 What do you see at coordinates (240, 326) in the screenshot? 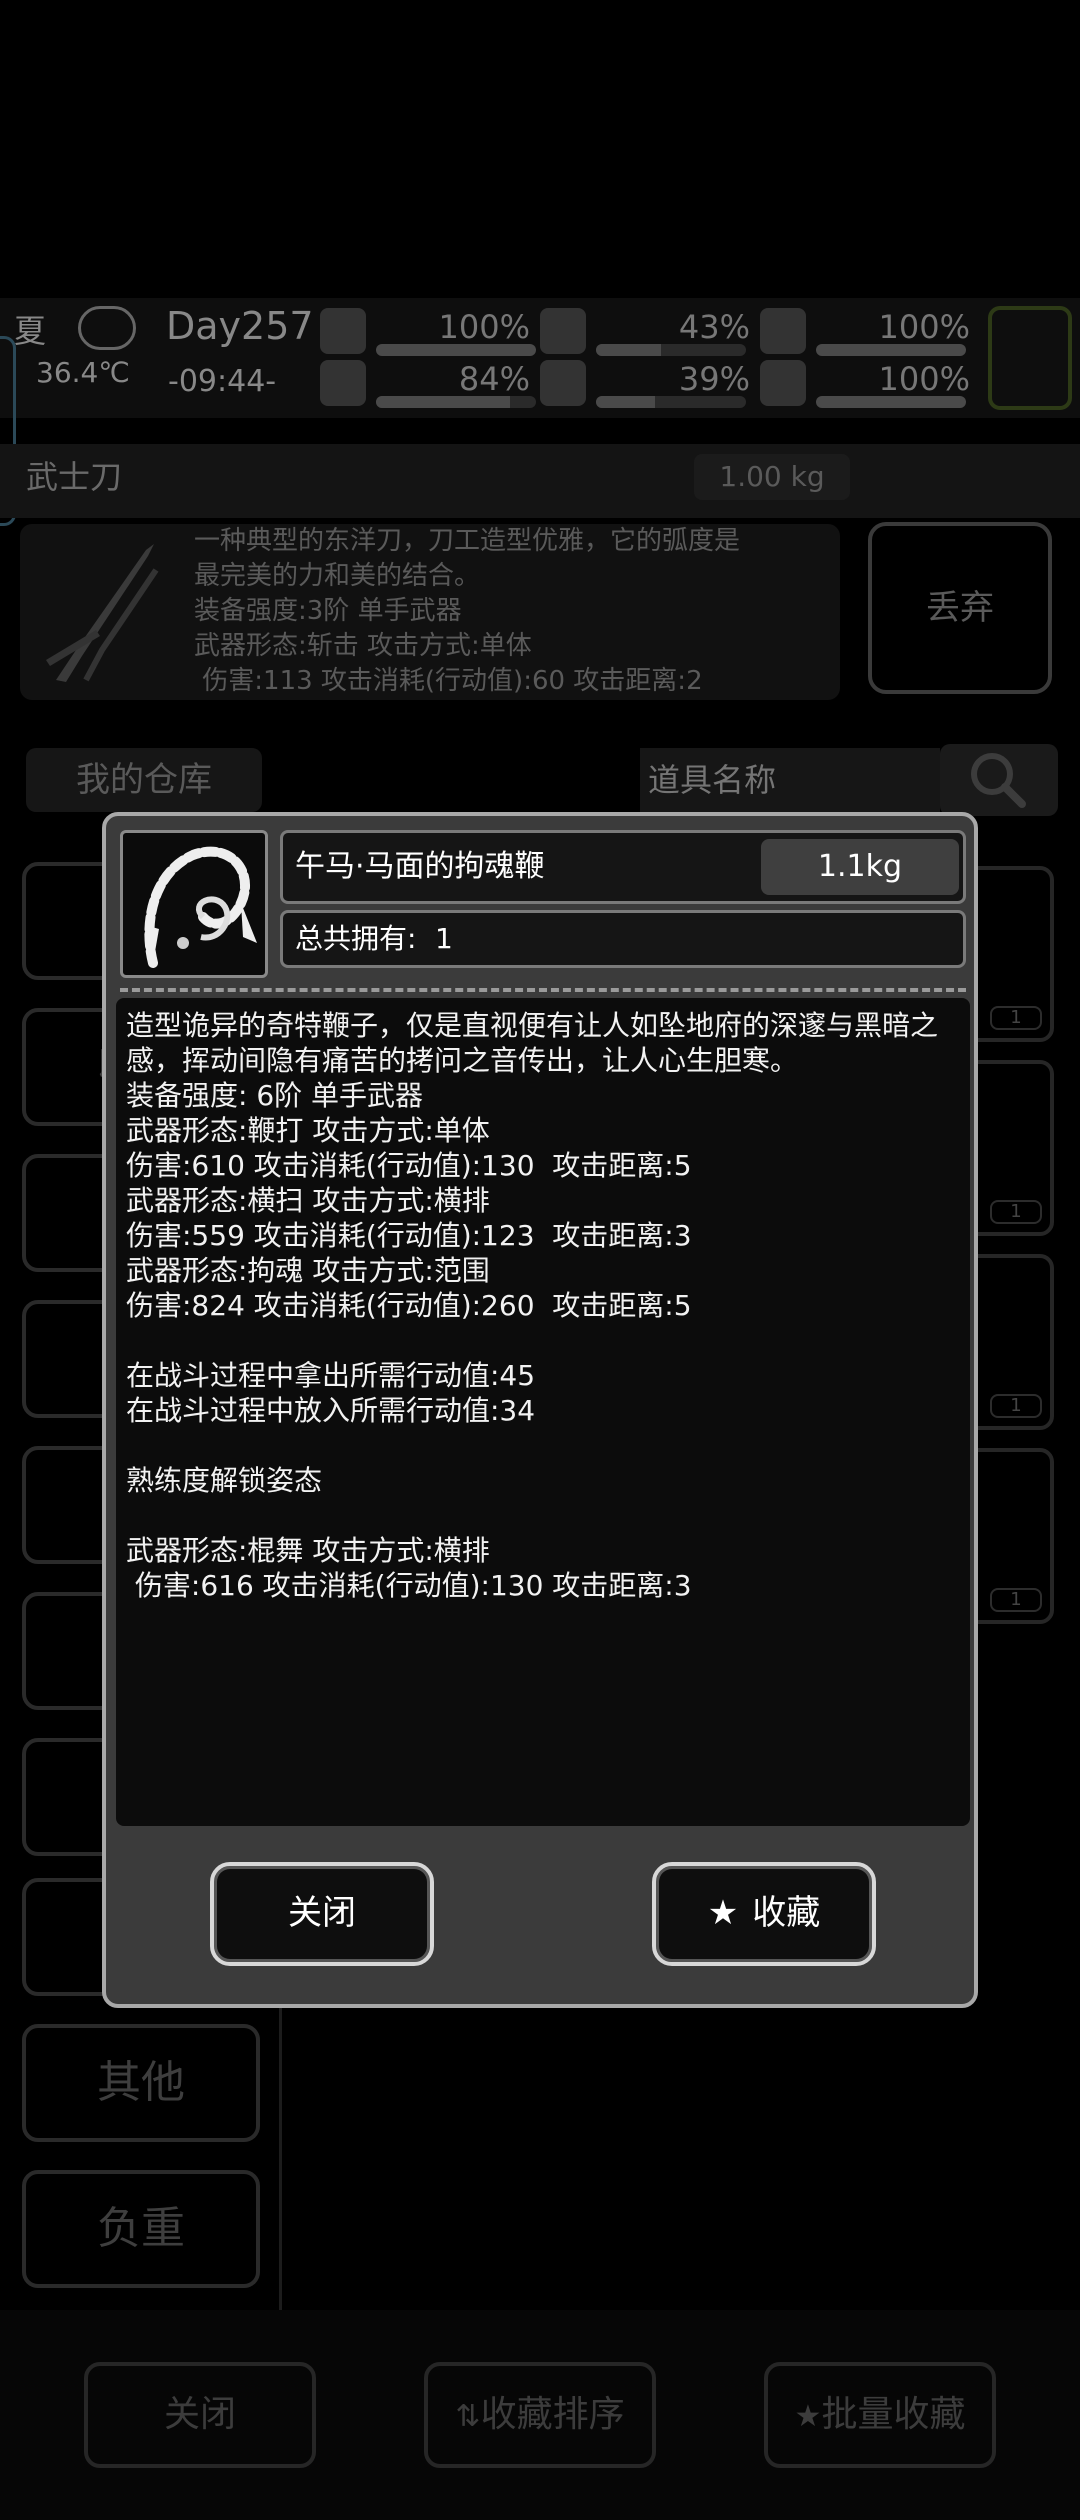
I see `day-counter: Day257` at bounding box center [240, 326].